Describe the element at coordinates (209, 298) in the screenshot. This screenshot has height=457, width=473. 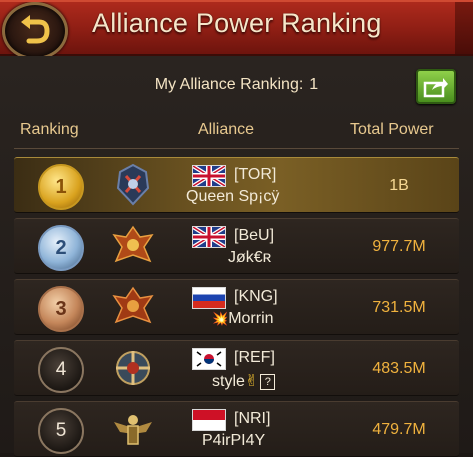
I see `flag-russia-icon` at that location.